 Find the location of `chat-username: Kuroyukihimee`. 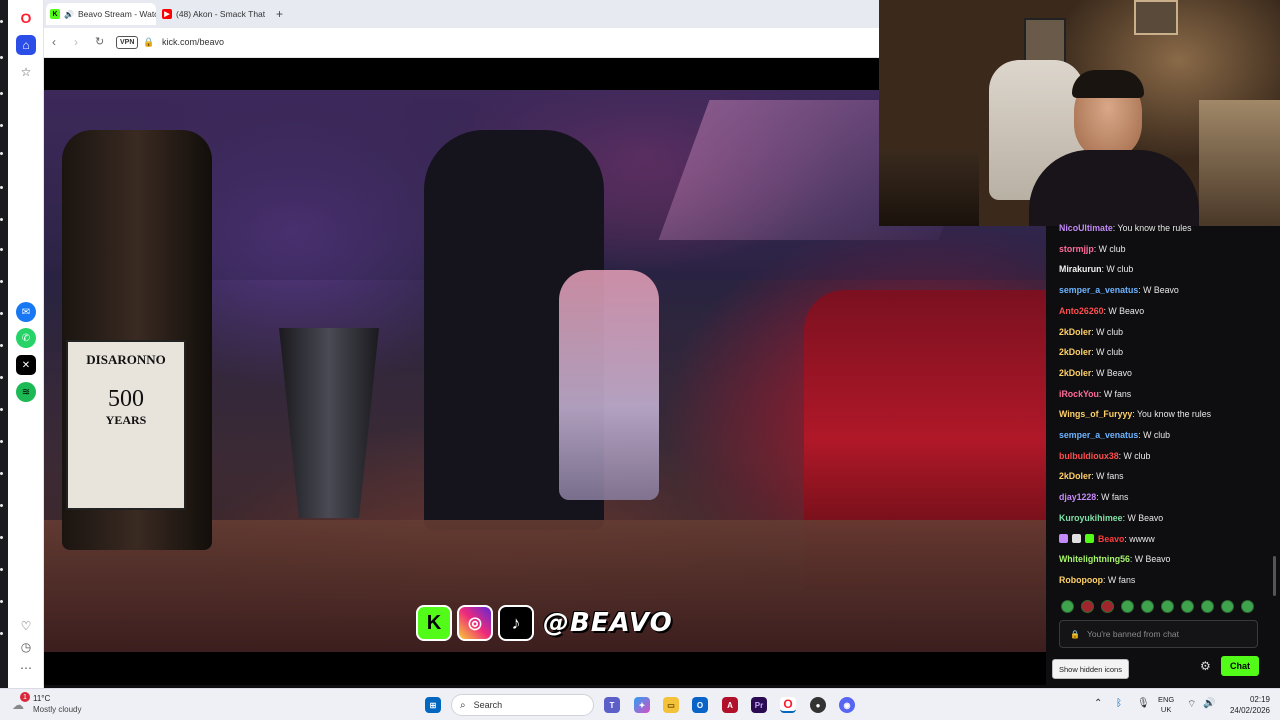

chat-username: Kuroyukihimee is located at coordinates (1091, 518).